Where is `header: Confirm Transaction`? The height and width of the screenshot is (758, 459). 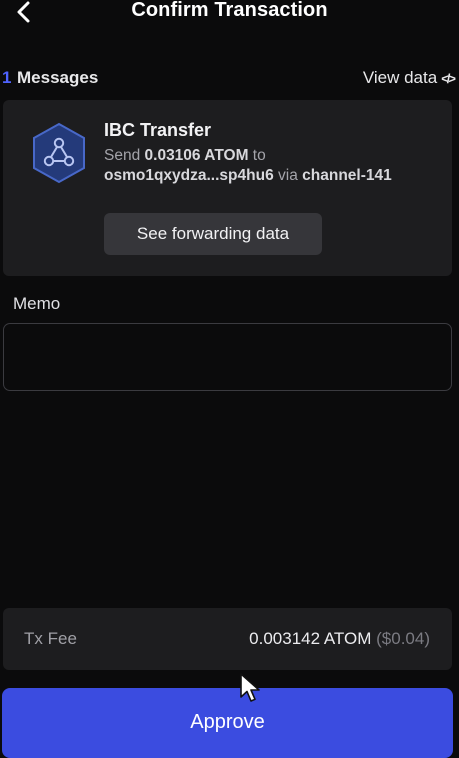 header: Confirm Transaction is located at coordinates (229, 14).